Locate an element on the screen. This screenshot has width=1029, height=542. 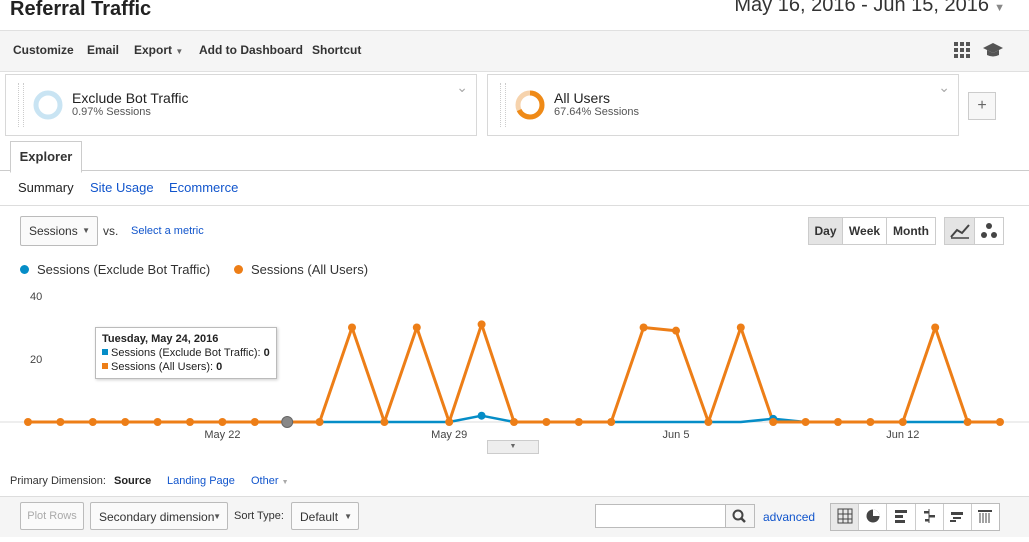
highlighted-data-point is located at coordinates (287, 422).